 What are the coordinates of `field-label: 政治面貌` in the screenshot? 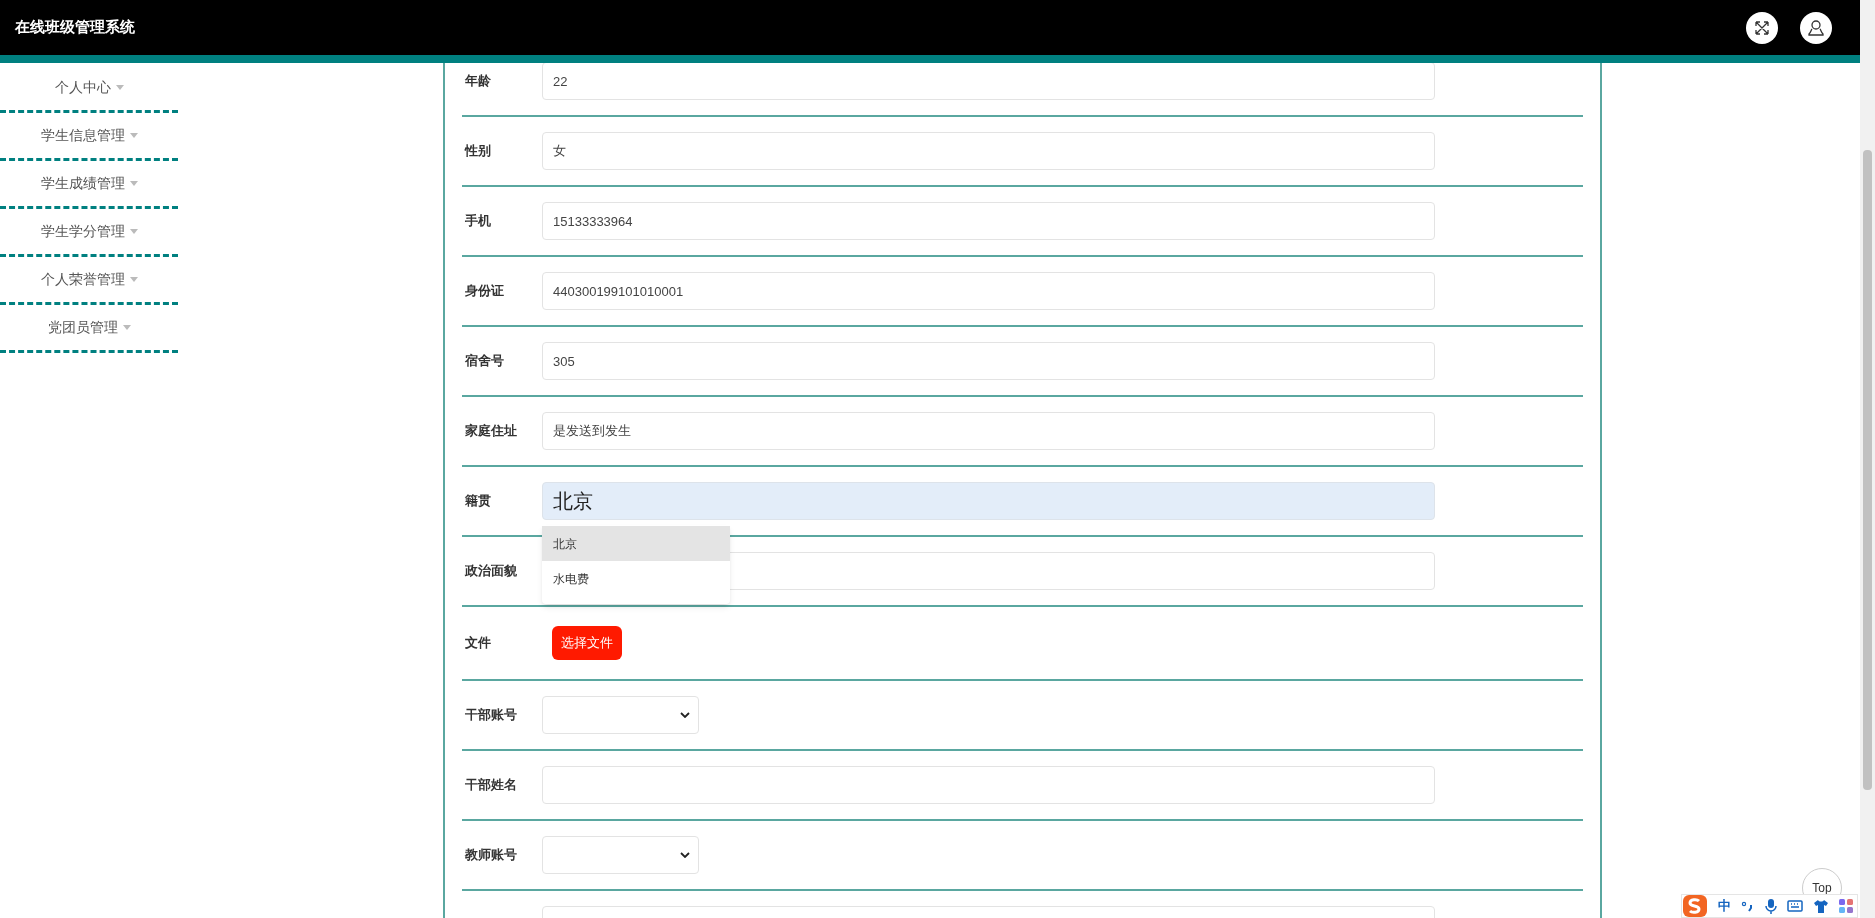 It's located at (491, 571).